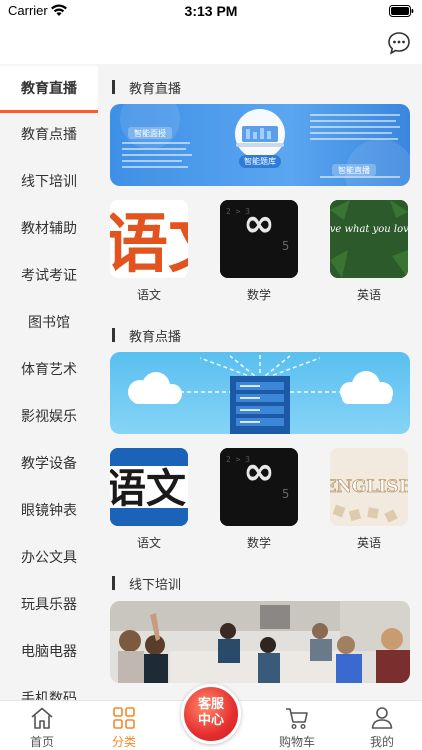 The image size is (422, 750). I want to click on tab-home: 首页, so click(42, 725).